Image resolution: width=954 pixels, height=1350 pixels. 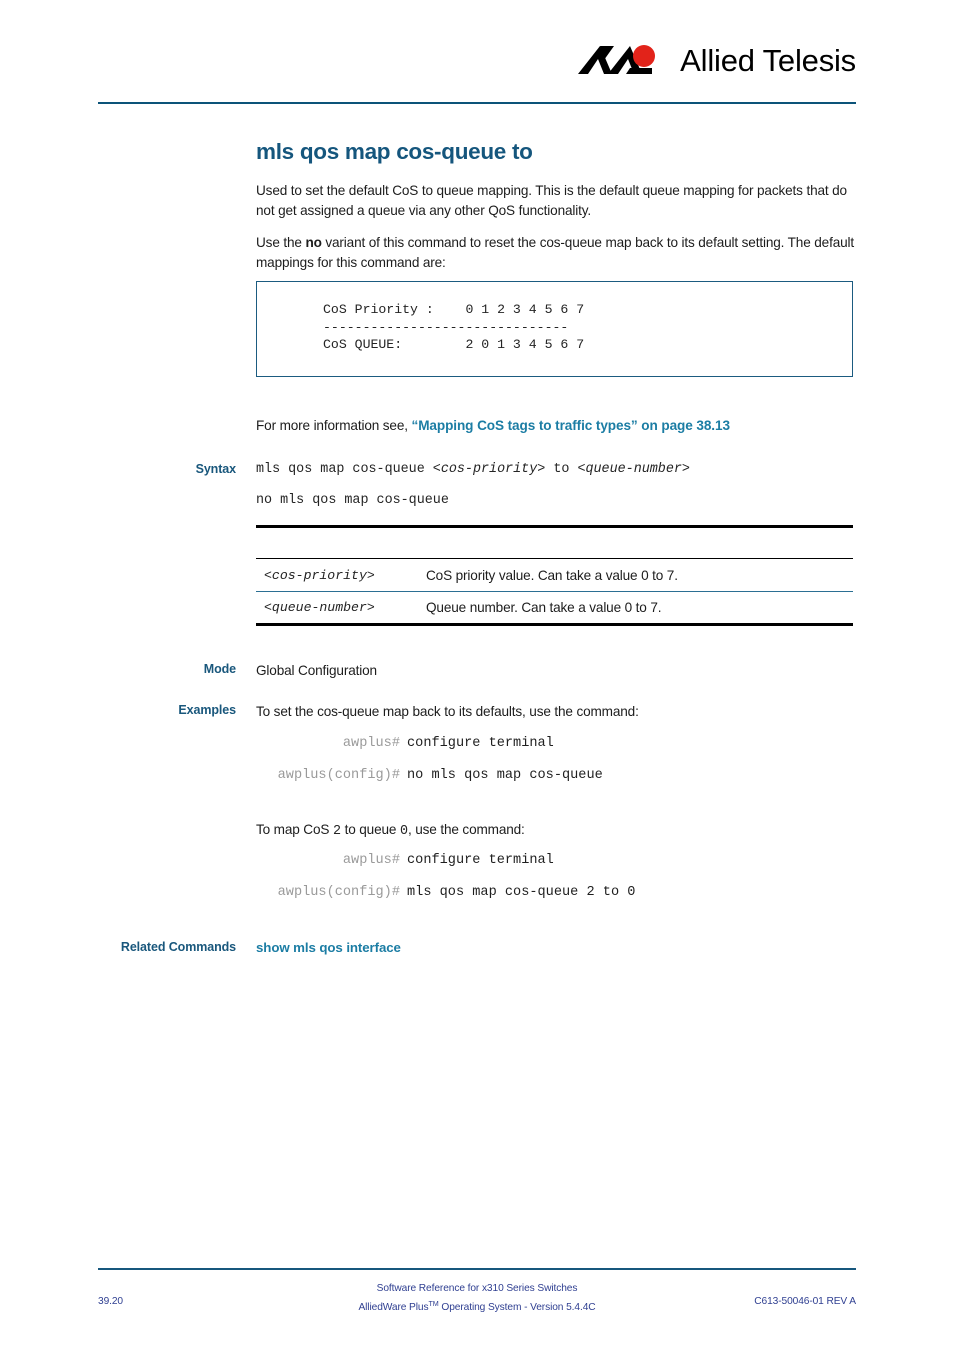 I want to click on syntax-label: Syntax, so click(x=216, y=469).